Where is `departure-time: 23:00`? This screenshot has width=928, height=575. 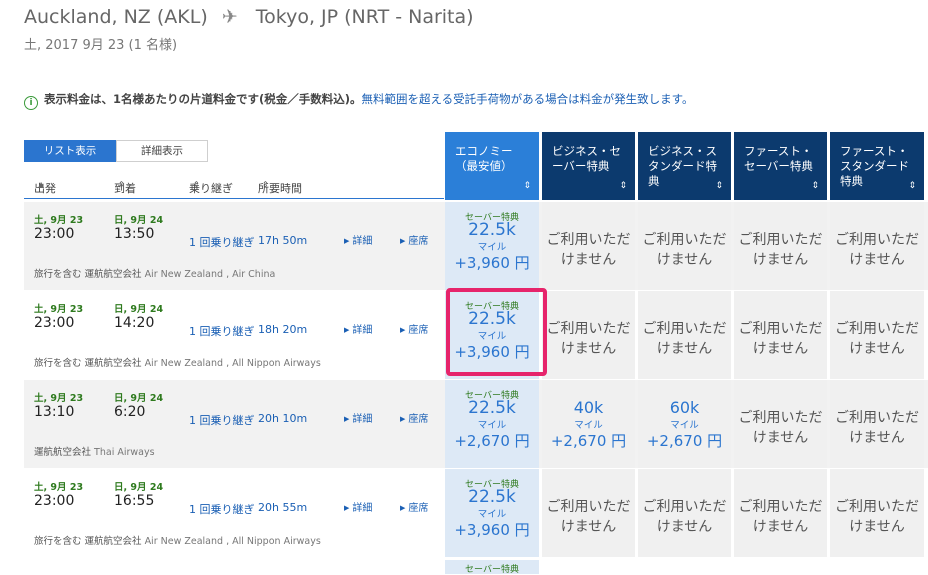
departure-time: 23:00 is located at coordinates (54, 323).